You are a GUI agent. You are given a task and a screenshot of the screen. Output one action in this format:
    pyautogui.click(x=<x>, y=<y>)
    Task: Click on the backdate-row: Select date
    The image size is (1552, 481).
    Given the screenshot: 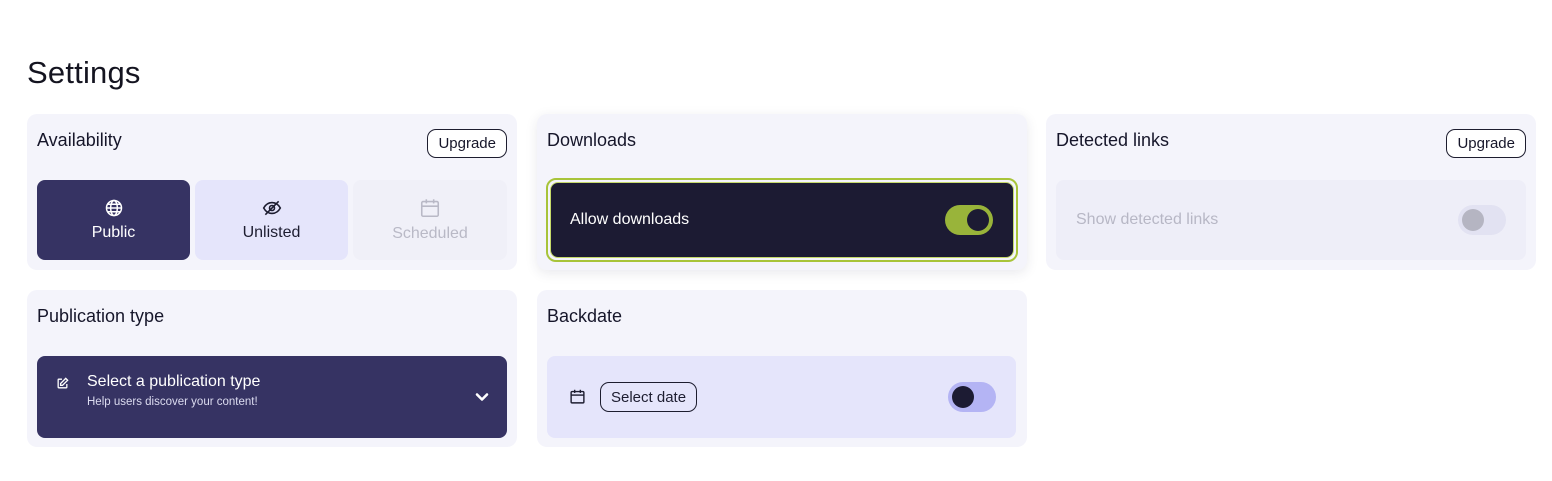 What is the action you would take?
    pyautogui.click(x=781, y=397)
    